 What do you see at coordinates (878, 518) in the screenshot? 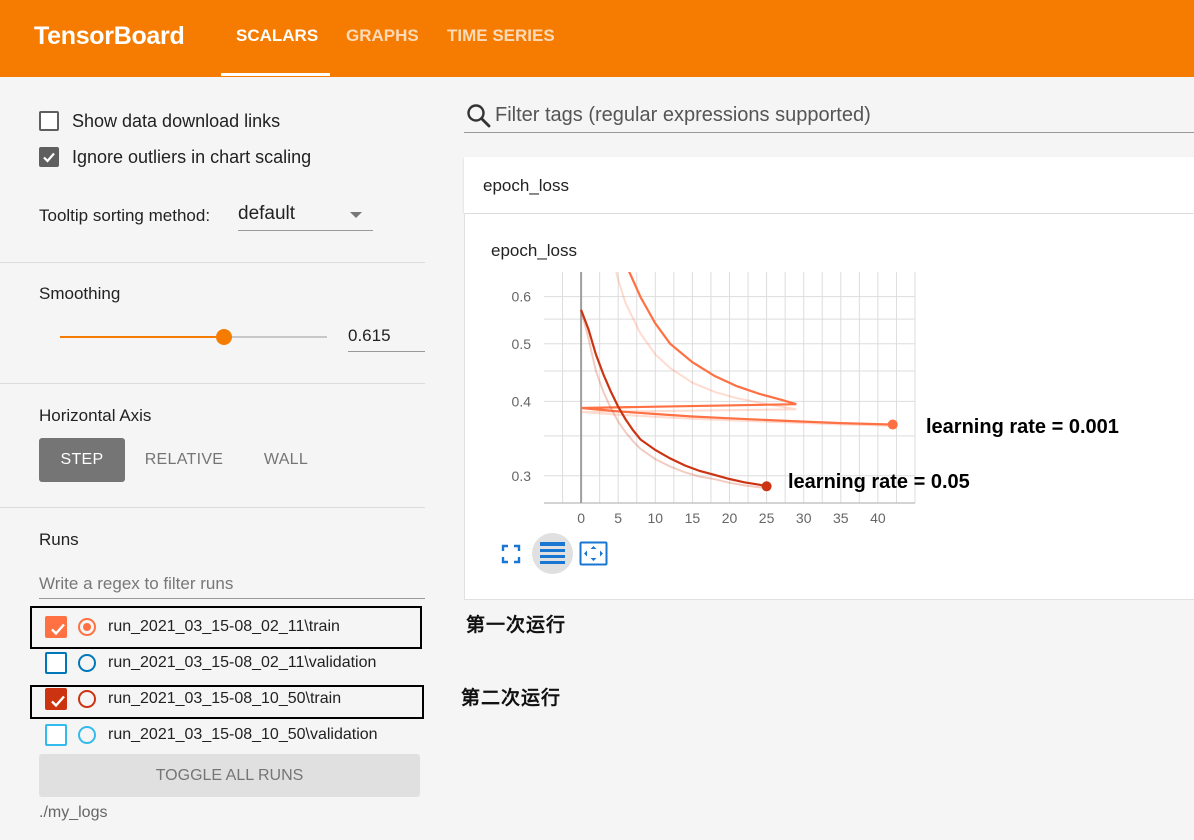
I see `x-tick-label: 40` at bounding box center [878, 518].